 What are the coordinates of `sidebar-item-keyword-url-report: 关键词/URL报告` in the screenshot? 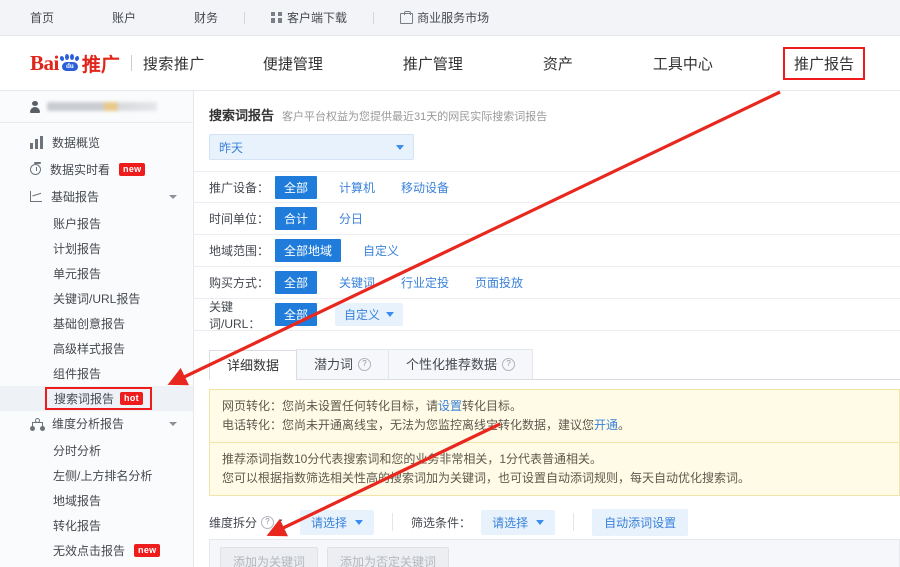 It's located at (96, 298).